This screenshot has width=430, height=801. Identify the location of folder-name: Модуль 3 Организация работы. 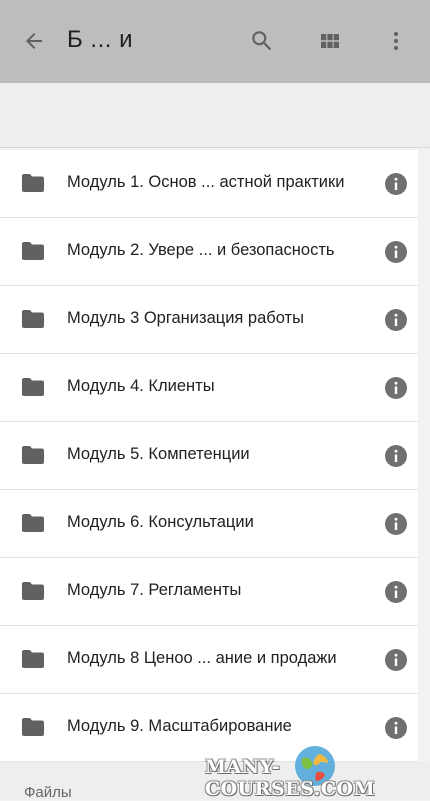
(185, 318).